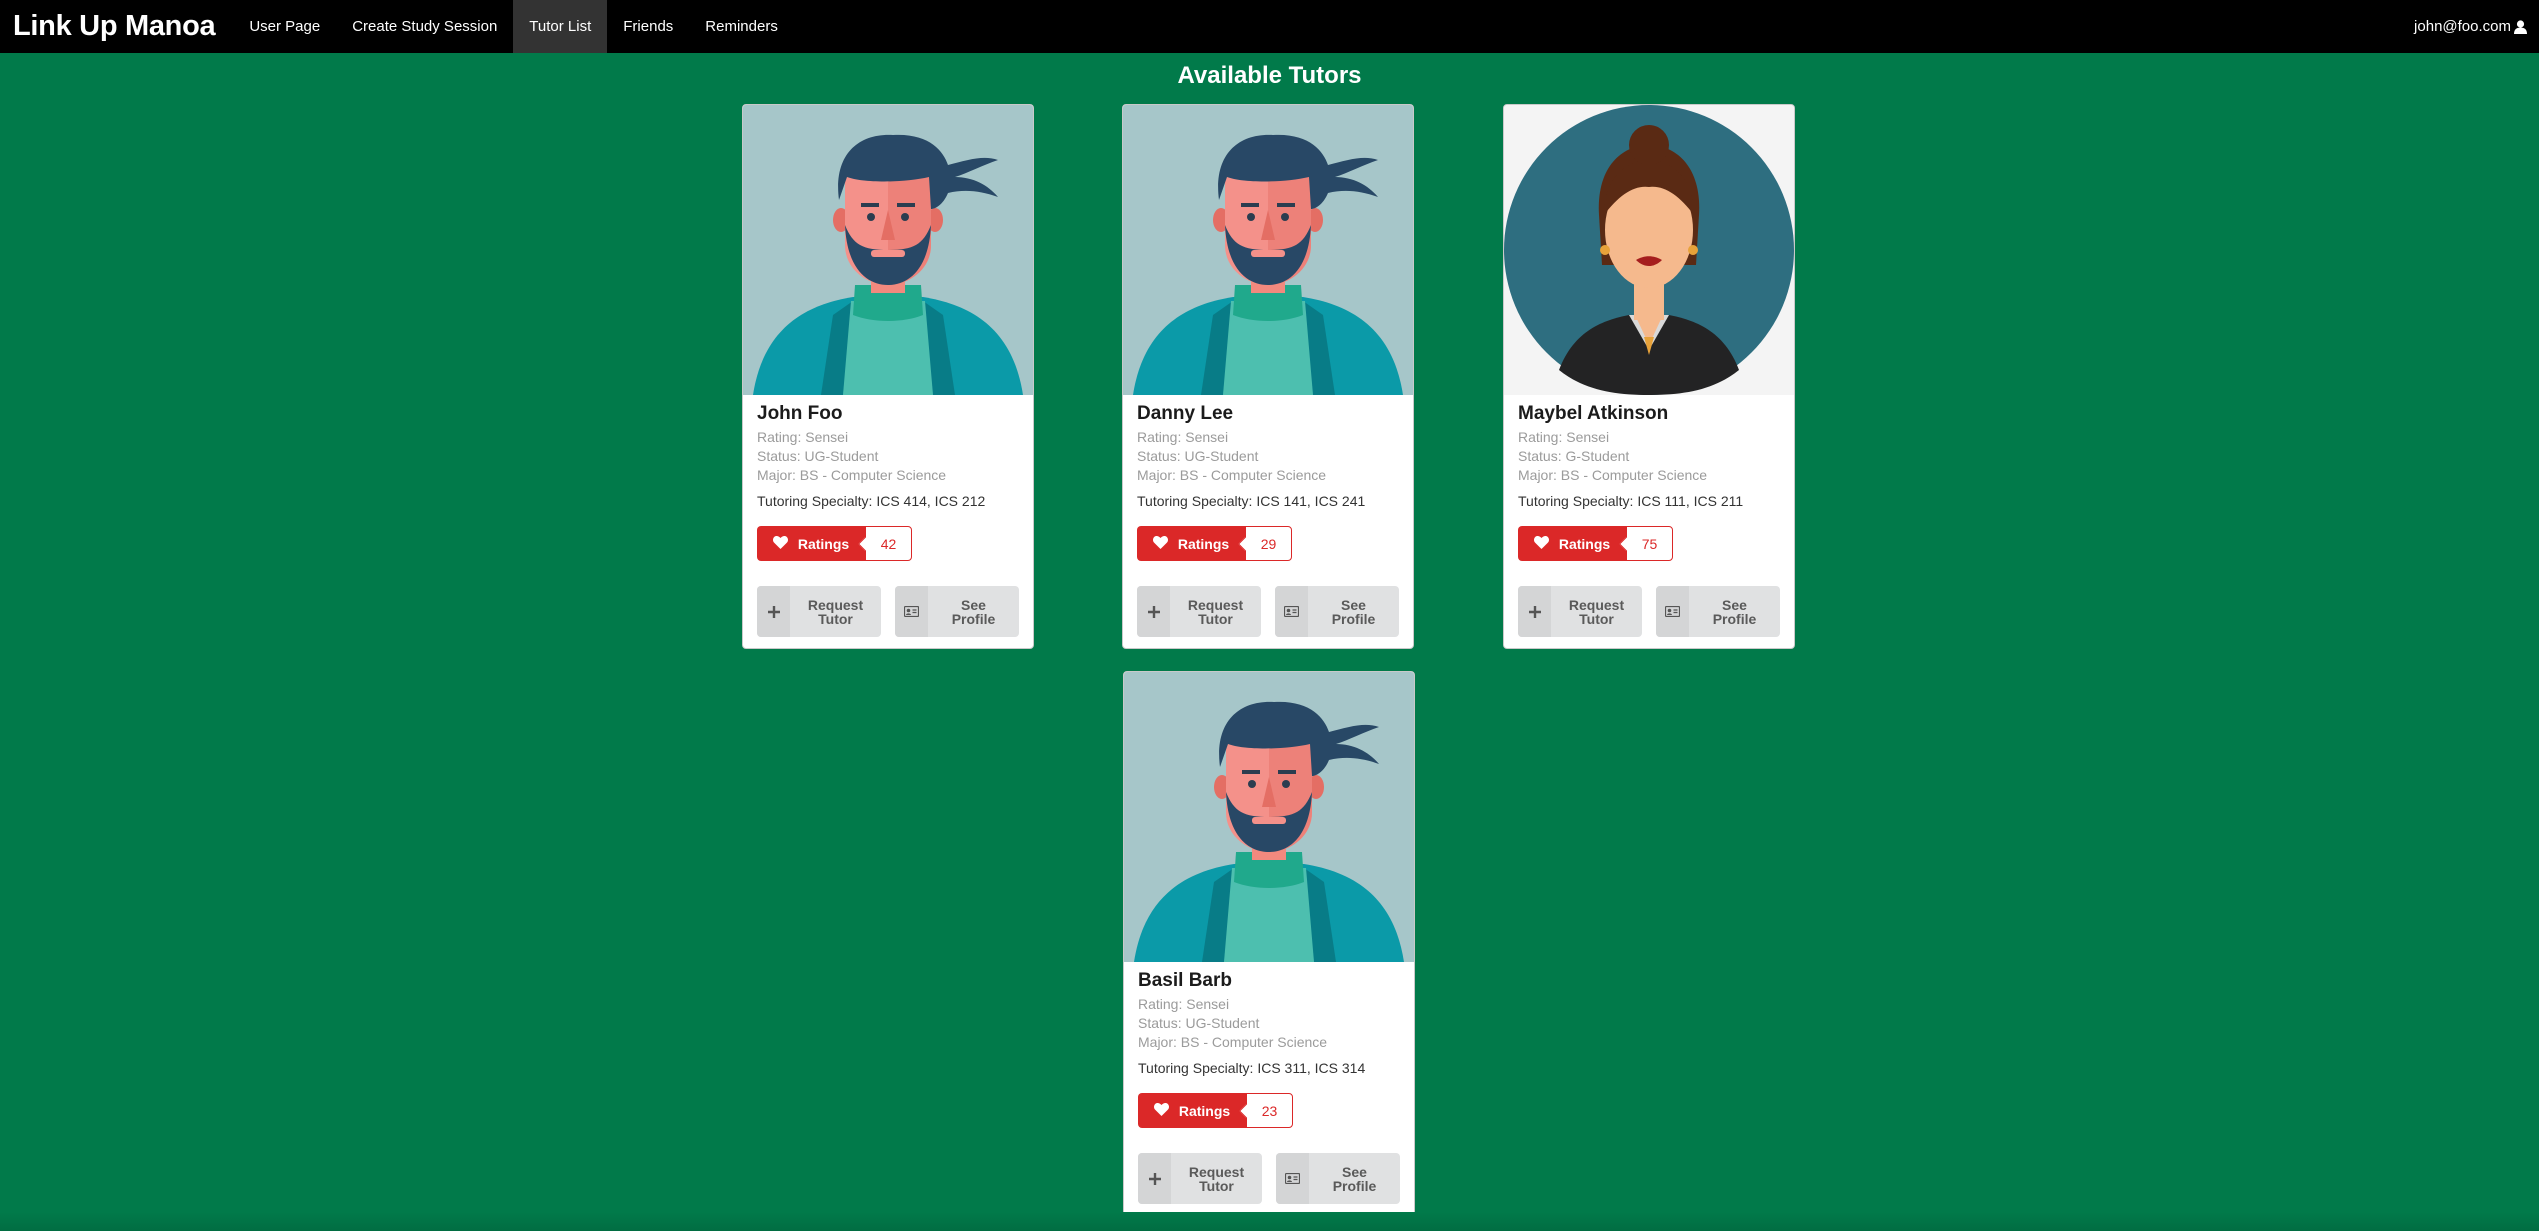  Describe the element at coordinates (741, 26) in the screenshot. I see `nav-item-reminders: Reminders` at that location.